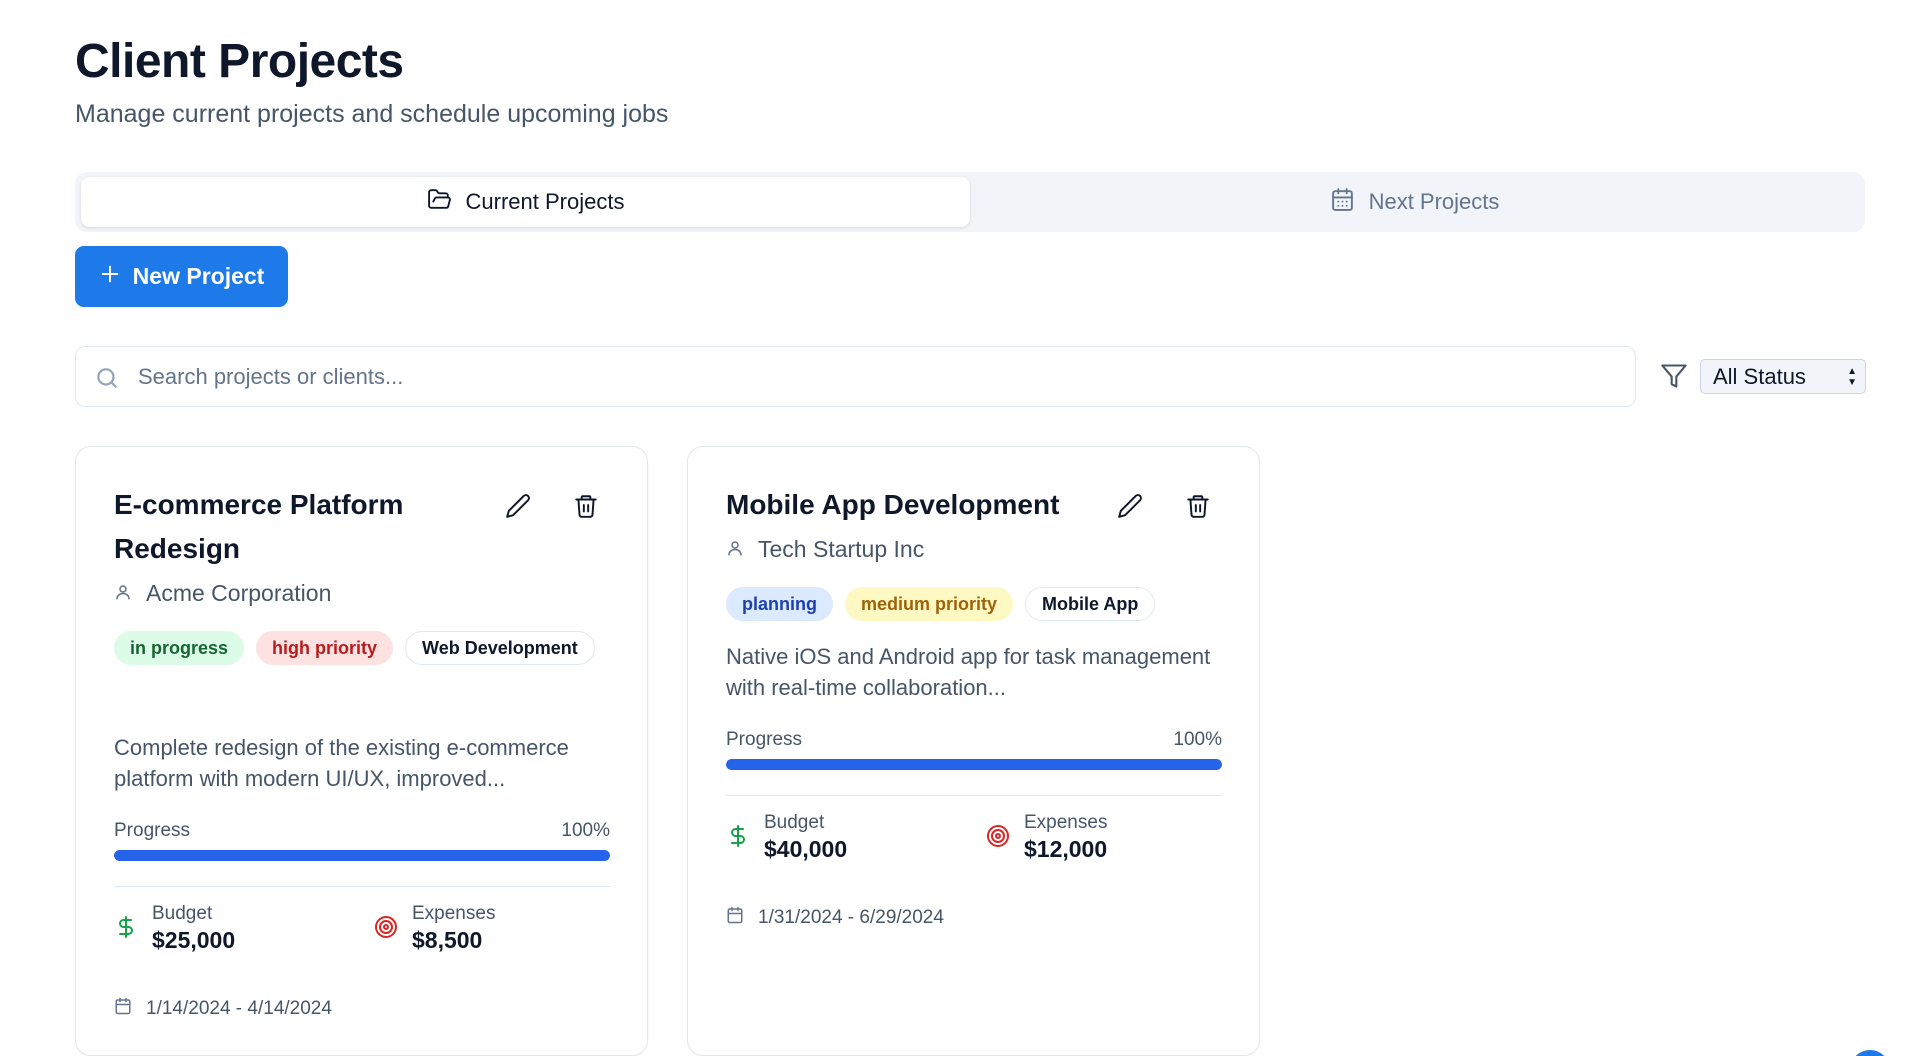  What do you see at coordinates (1674, 376) in the screenshot?
I see `filter-icon` at bounding box center [1674, 376].